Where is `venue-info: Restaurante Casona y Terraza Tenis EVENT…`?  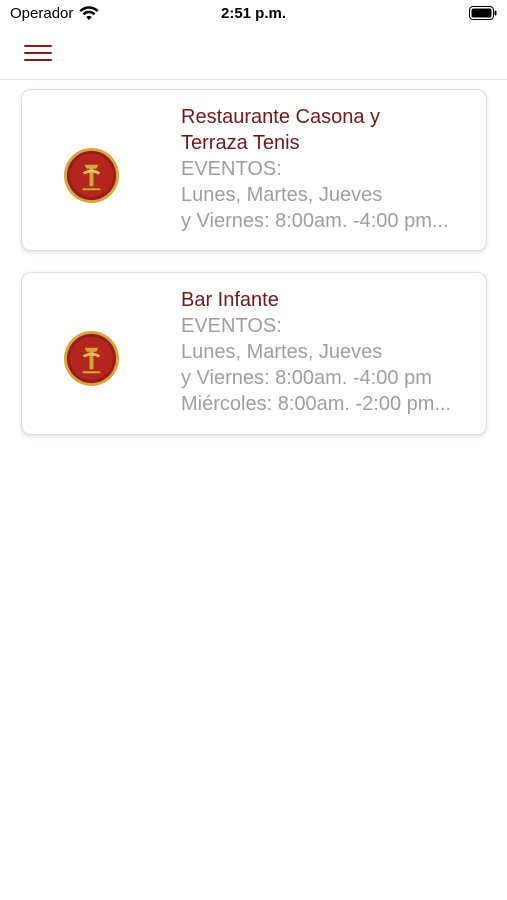
venue-info: Restaurante Casona y Terraza Tenis EVENT… is located at coordinates (328, 169).